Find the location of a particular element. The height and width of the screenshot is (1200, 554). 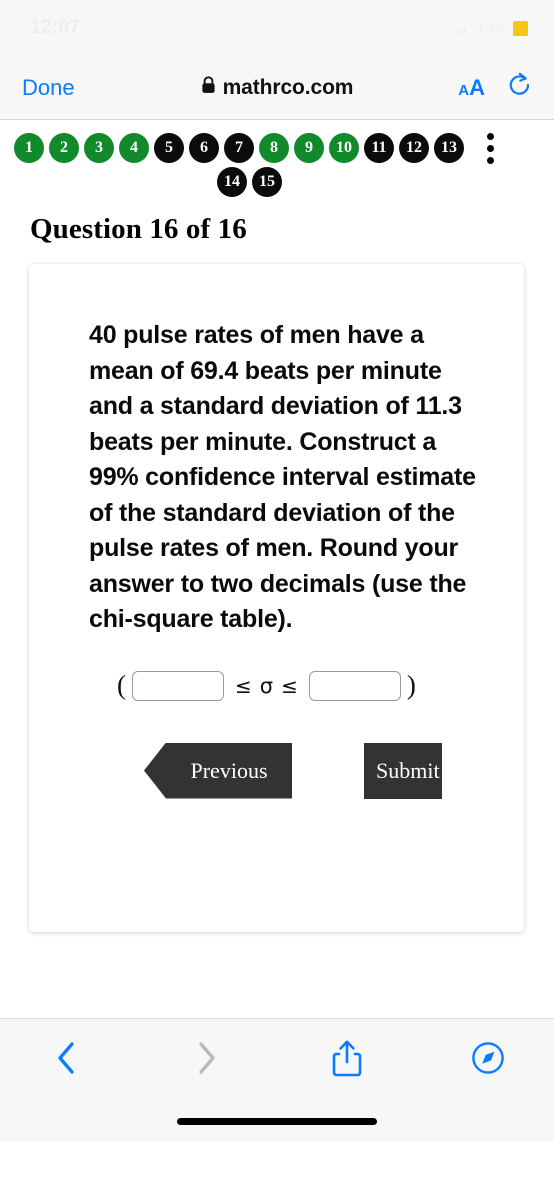

question-bubble-8: 8 is located at coordinates (274, 148).